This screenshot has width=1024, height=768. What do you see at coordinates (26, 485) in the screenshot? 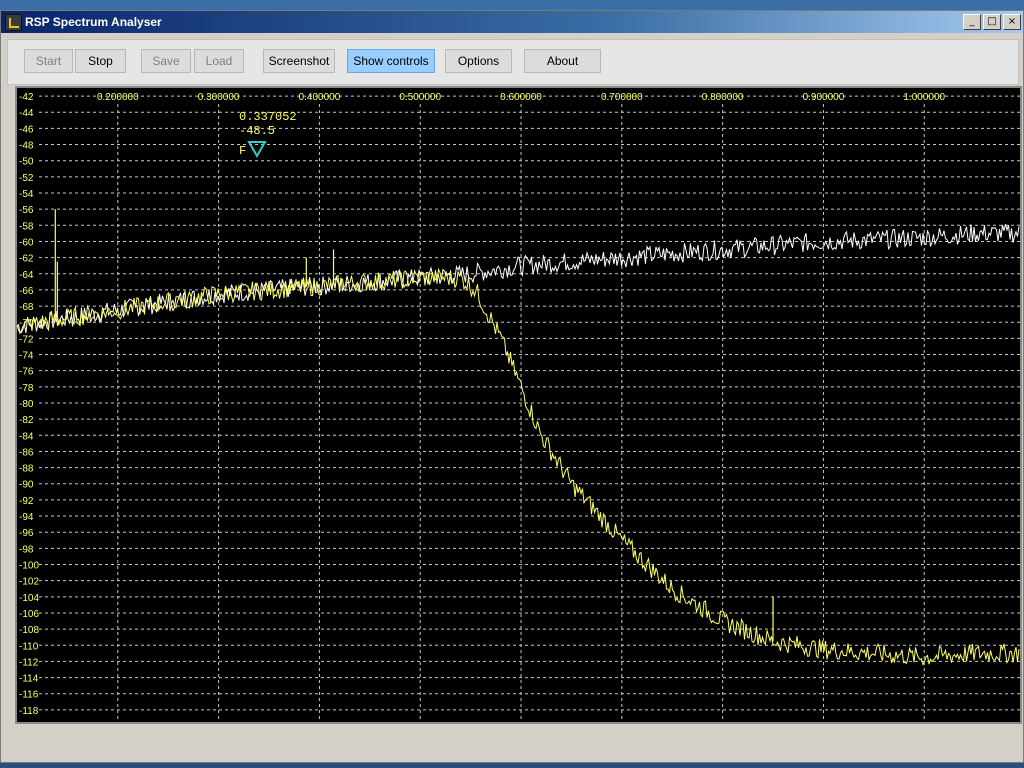
I see `y-tick-label: -90` at bounding box center [26, 485].